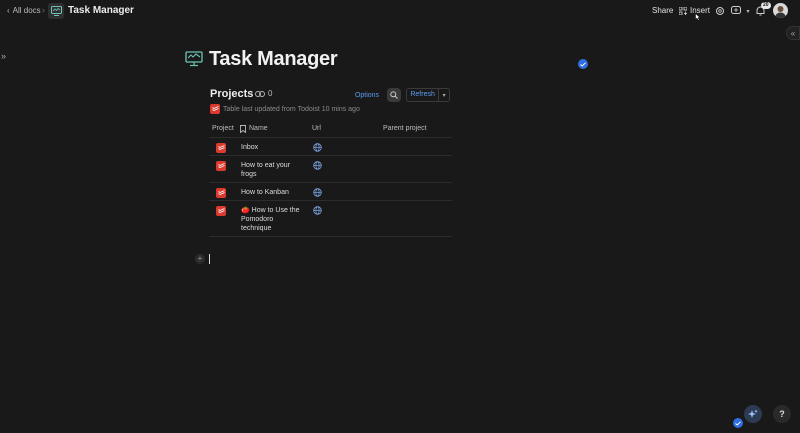 This screenshot has height=433, width=800. I want to click on monitor-icon, so click(56, 11).